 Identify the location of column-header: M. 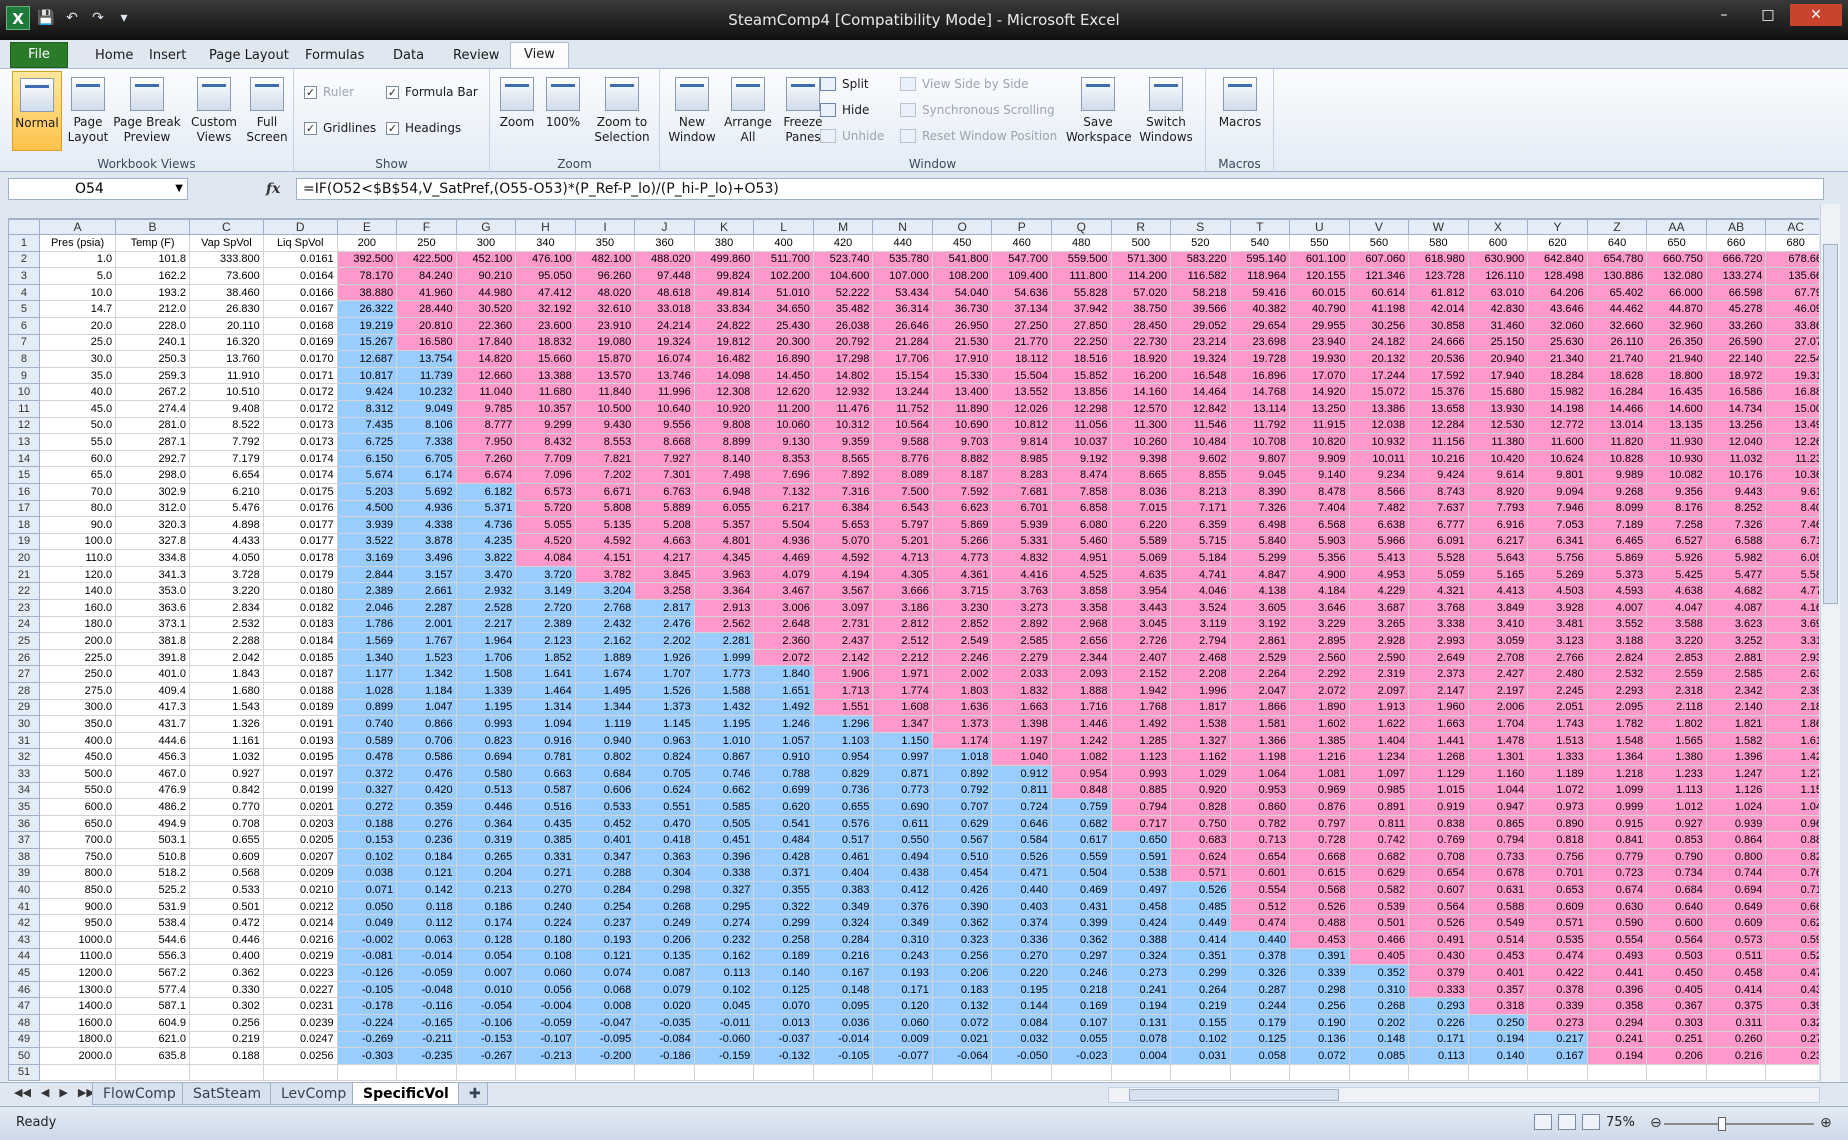
(843, 227).